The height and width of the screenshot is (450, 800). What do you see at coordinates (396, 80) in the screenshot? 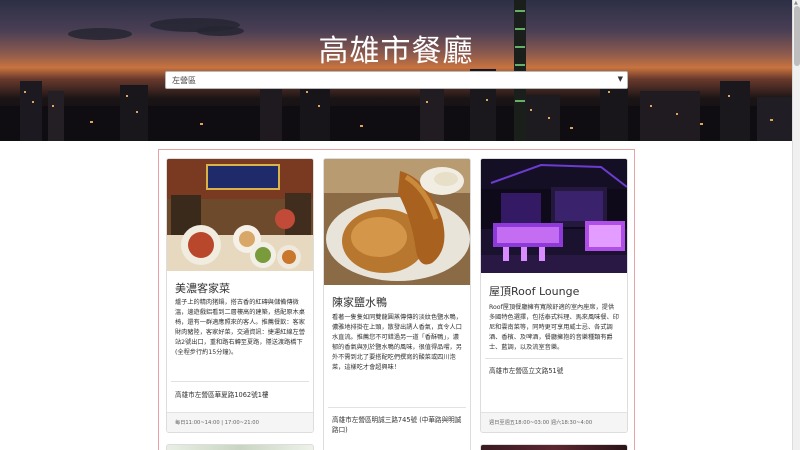
I see `district-select: 左營區 ▼` at bounding box center [396, 80].